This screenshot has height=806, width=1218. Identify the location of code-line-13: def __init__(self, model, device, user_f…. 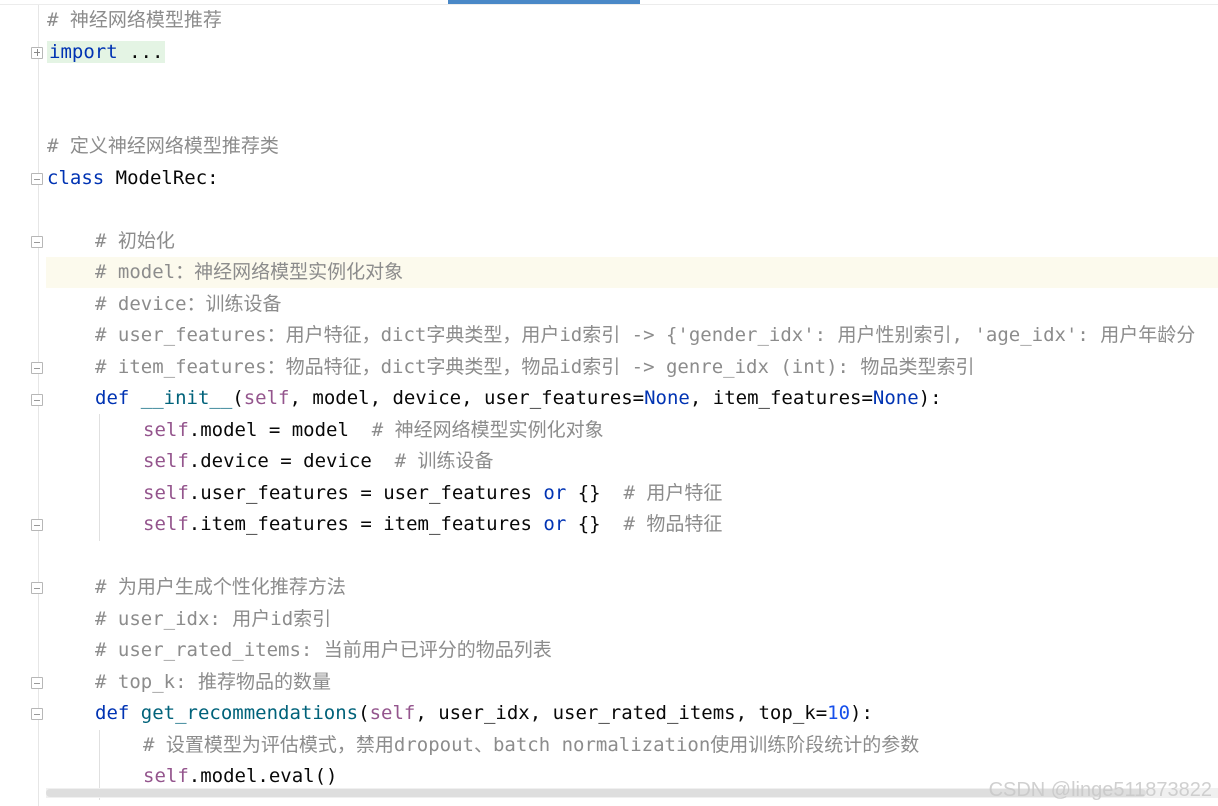
(518, 398).